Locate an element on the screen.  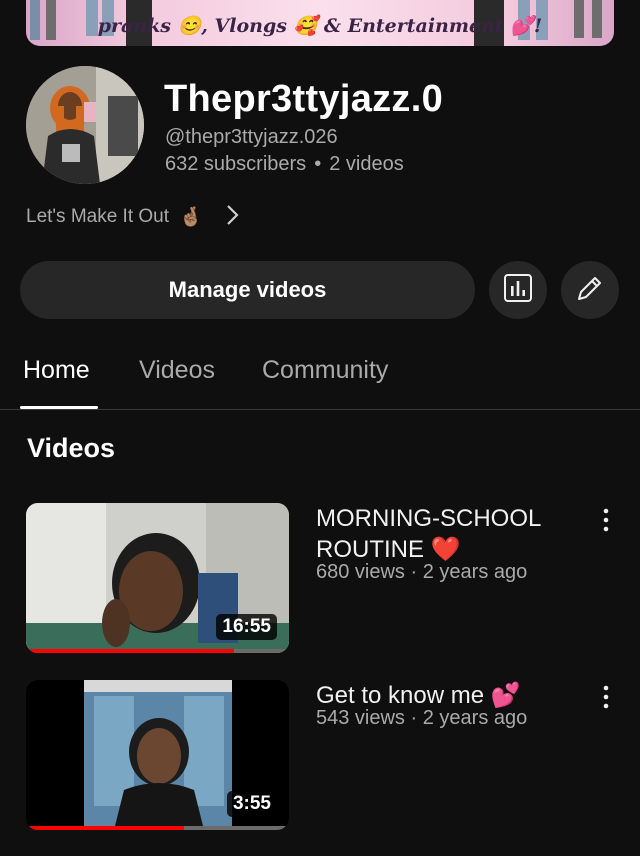
tabs-divider is located at coordinates (320, 409).